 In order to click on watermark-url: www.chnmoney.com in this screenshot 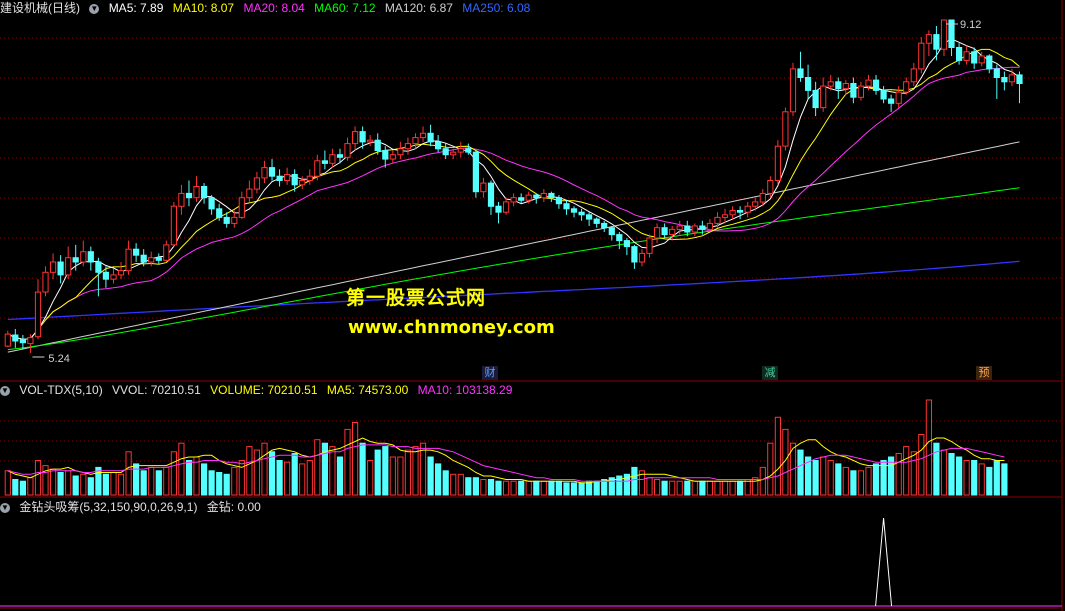, I will do `click(451, 327)`.